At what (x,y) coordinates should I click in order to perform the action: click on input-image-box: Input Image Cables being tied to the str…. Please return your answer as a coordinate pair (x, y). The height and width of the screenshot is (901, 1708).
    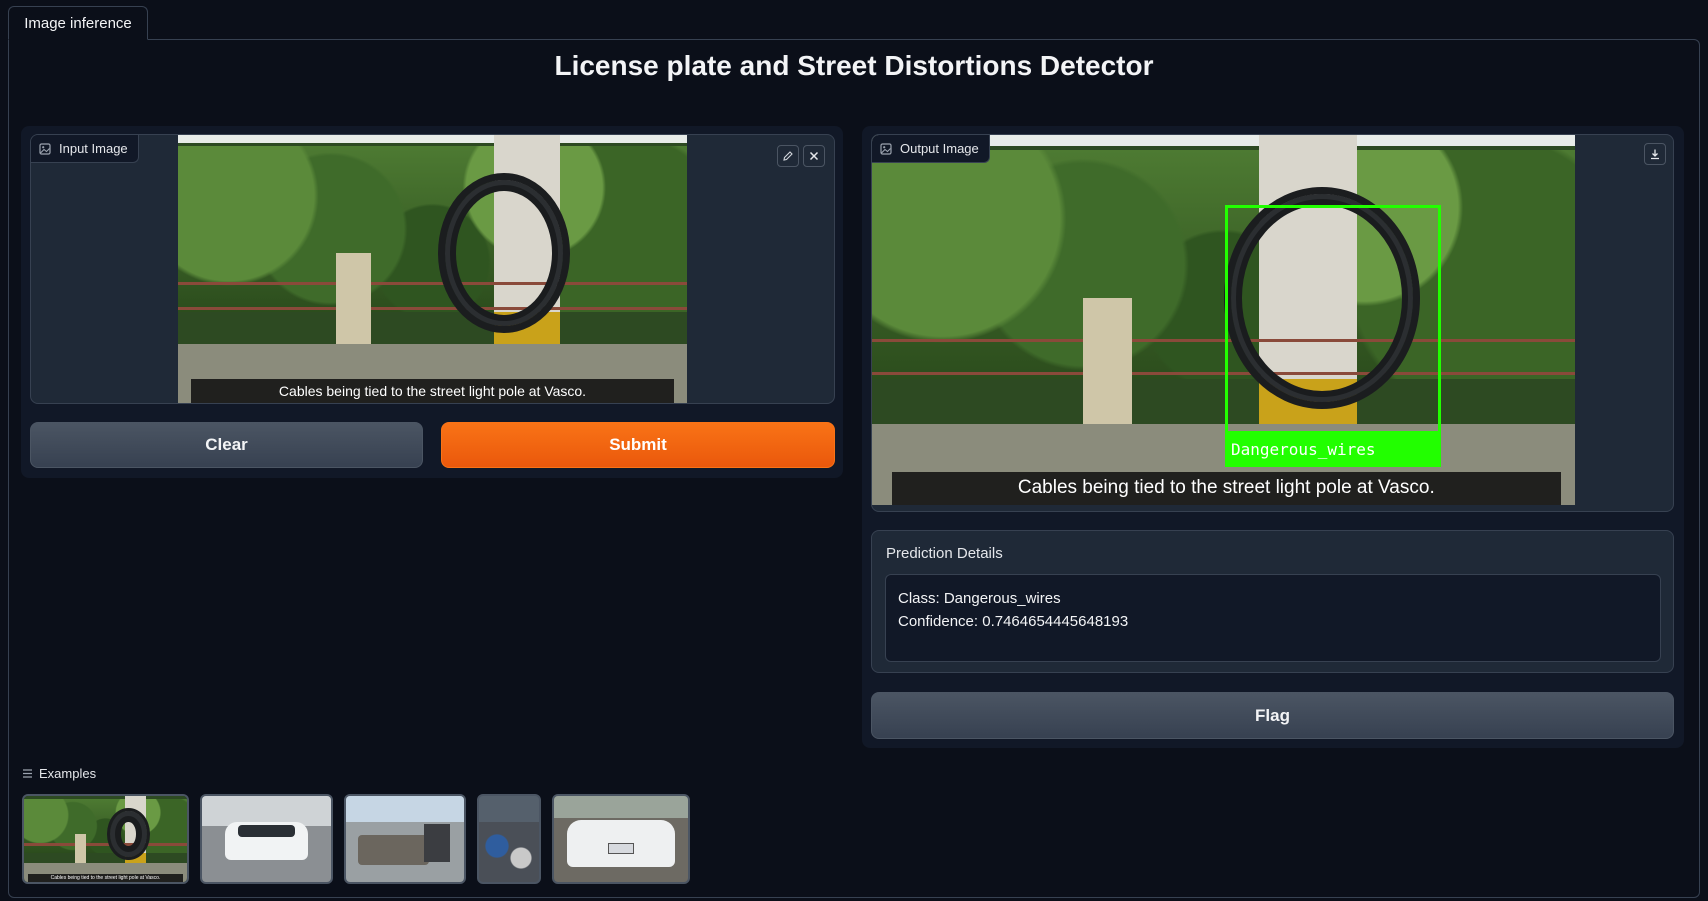
    Looking at the image, I should click on (432, 269).